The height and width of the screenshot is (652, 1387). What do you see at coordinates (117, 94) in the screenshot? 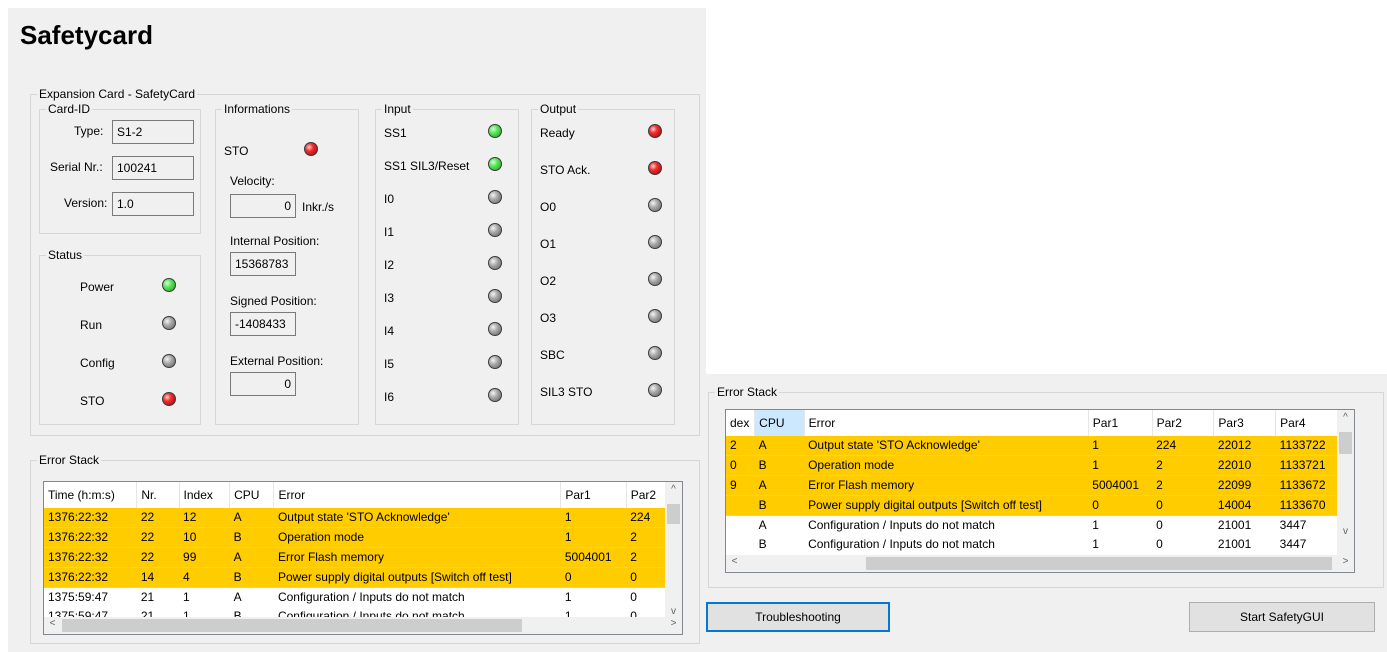
I see `expansion-card-label: Expansion Card - SafetyCard` at bounding box center [117, 94].